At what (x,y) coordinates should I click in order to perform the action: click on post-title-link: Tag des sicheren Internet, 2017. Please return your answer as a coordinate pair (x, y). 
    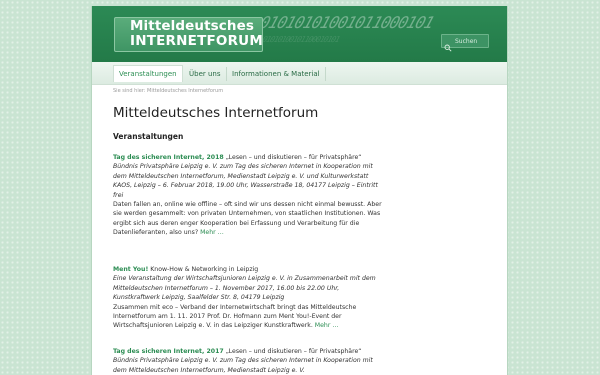
    Looking at the image, I should click on (168, 351).